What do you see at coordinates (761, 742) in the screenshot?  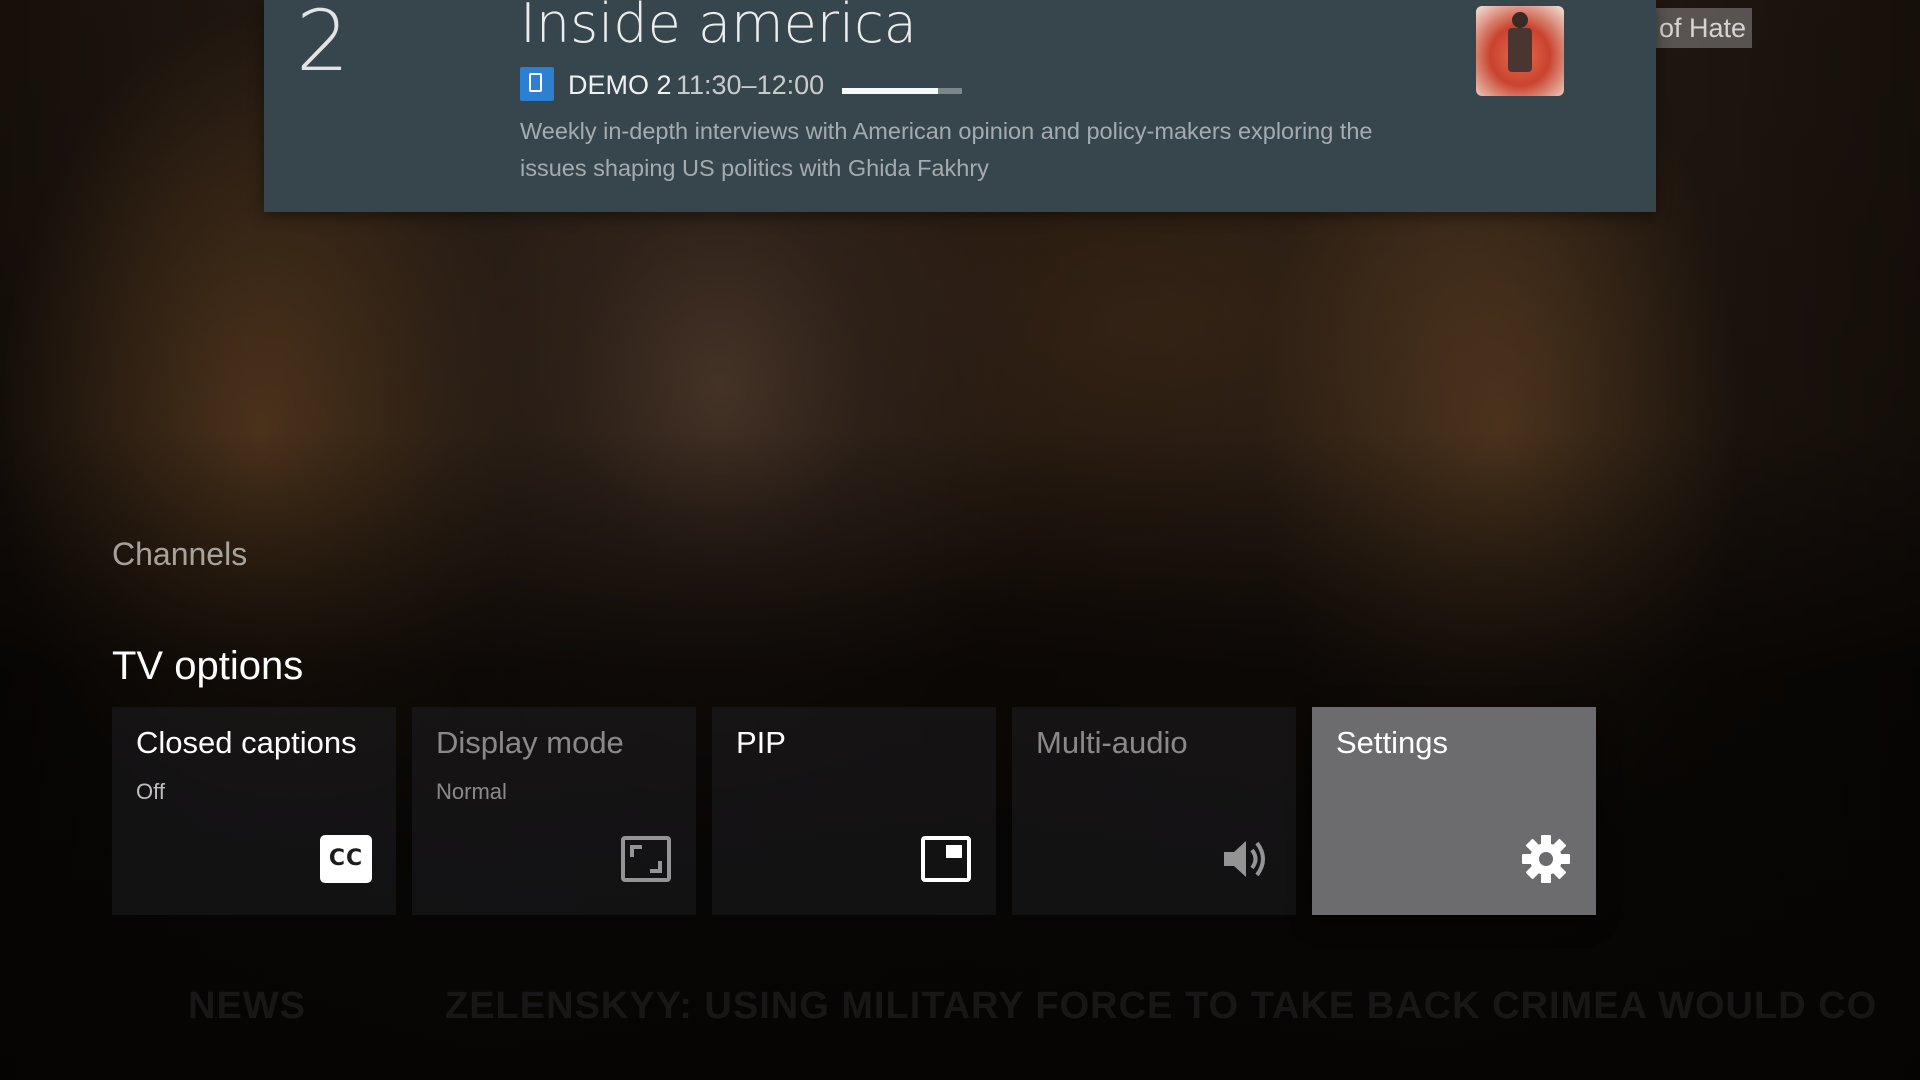 I see `option-title: PIP` at bounding box center [761, 742].